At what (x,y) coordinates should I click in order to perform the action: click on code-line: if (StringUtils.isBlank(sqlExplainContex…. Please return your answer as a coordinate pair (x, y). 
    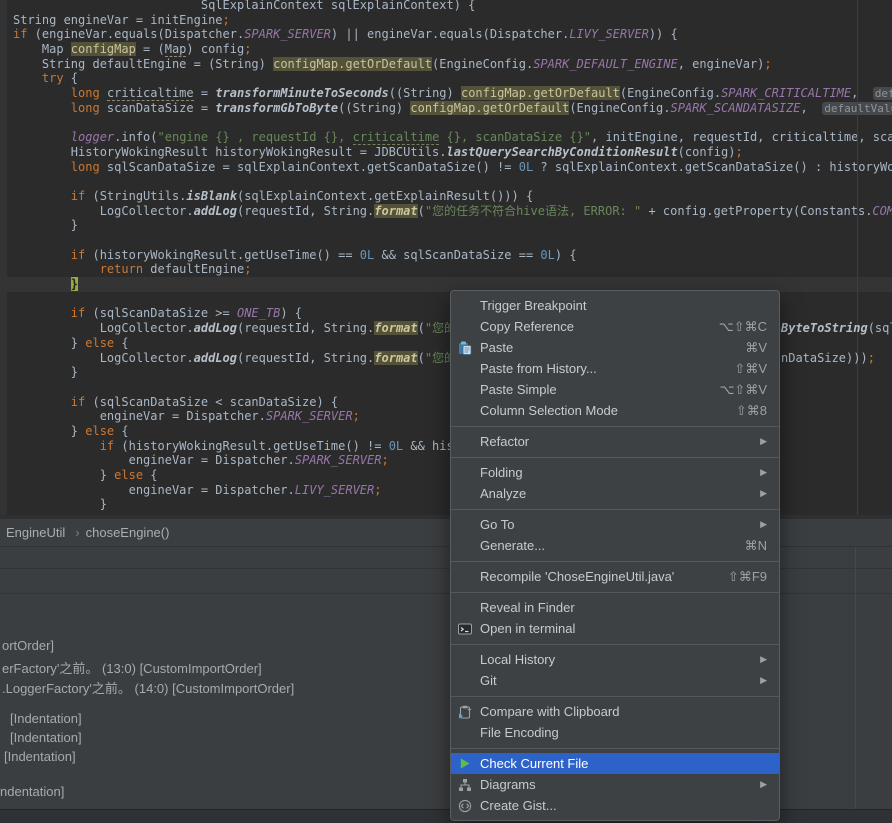
    Looking at the image, I should click on (452, 196).